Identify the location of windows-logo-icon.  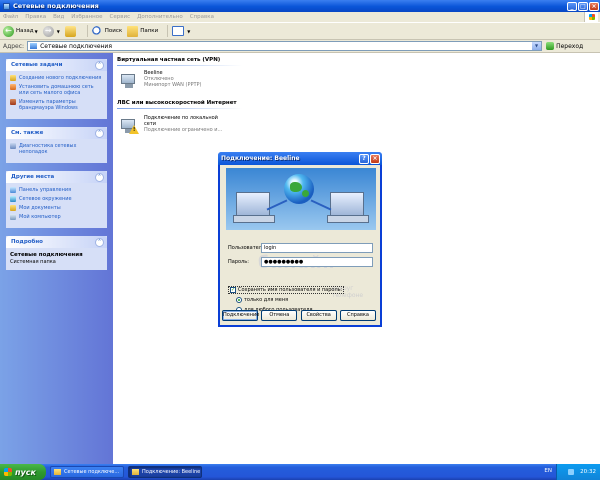
(591, 17).